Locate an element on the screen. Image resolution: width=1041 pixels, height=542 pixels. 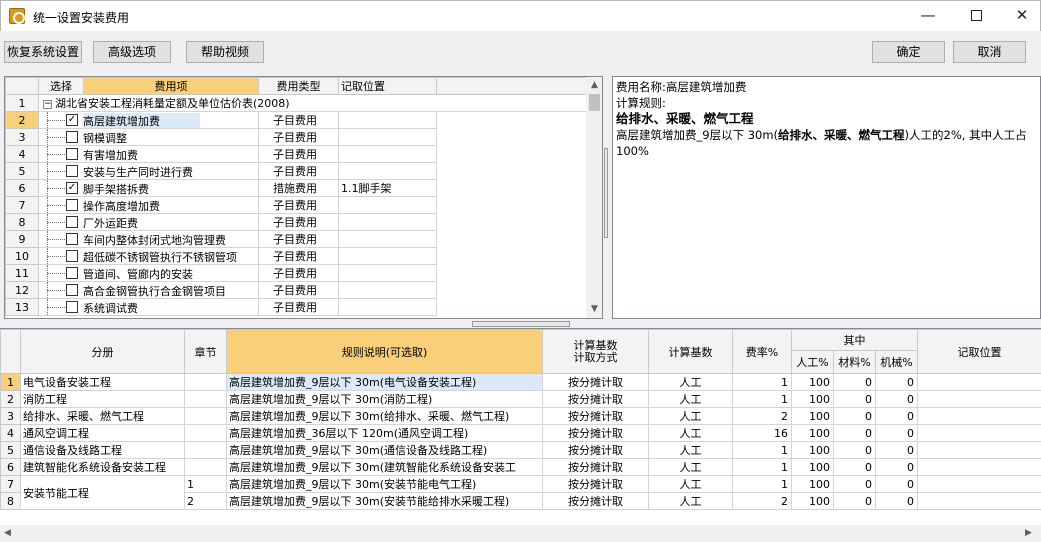
rule-cell: 高层建筑增加费_9层以下 30m(安装节能给排水采暖工程) is located at coordinates (384, 501).